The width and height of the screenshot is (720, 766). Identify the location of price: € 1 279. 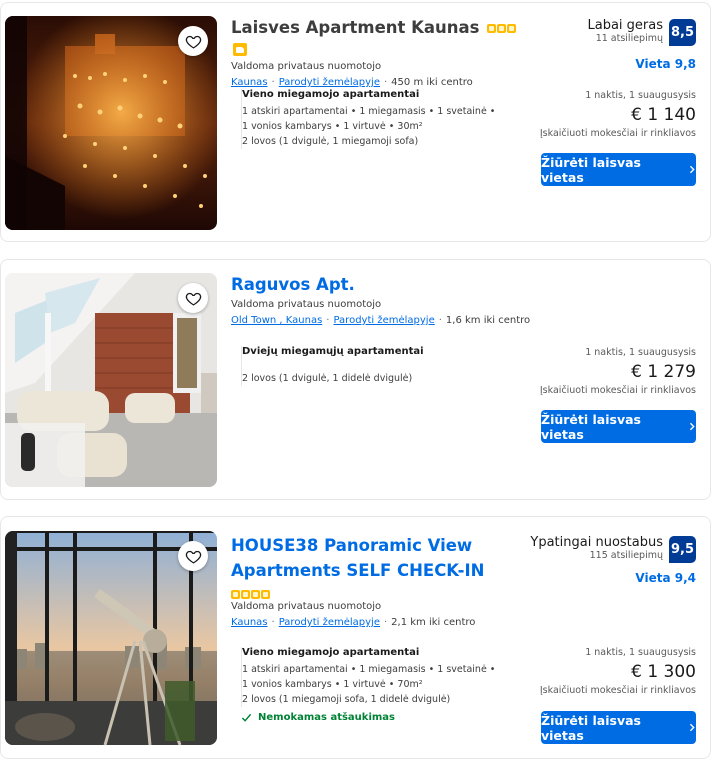
(663, 372).